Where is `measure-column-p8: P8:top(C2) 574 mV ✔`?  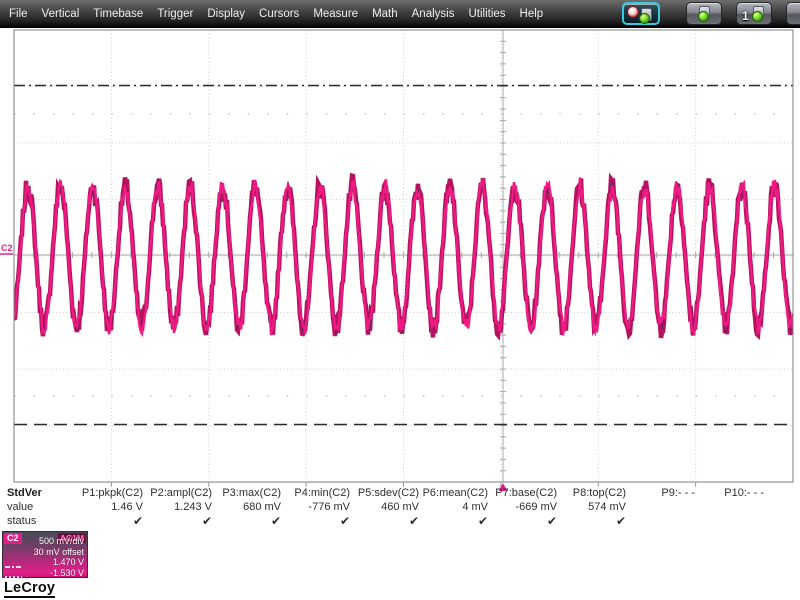 measure-column-p8: P8:top(C2) 574 mV ✔ is located at coordinates (591, 507).